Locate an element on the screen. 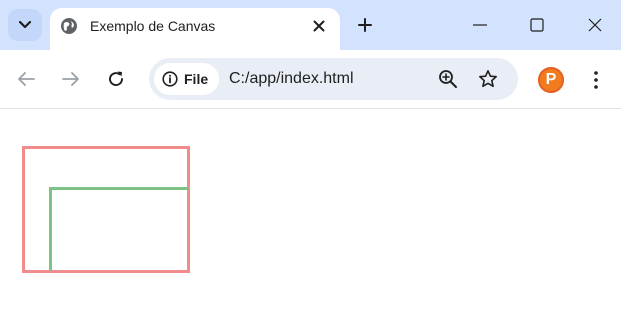 The height and width of the screenshot is (327, 621). window-close-button is located at coordinates (595, 25).